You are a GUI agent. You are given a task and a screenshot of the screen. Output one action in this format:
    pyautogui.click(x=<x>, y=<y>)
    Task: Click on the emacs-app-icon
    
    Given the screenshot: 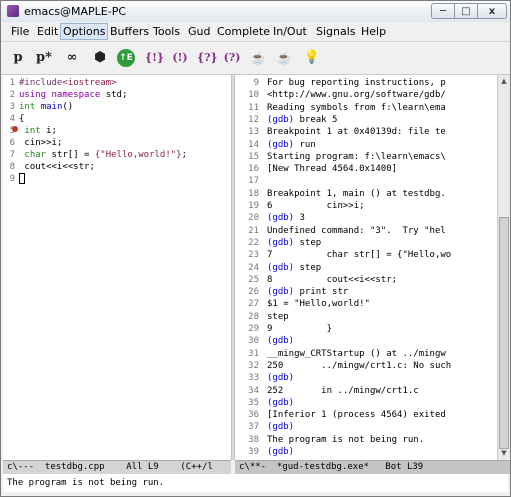 What is the action you would take?
    pyautogui.click(x=13, y=11)
    